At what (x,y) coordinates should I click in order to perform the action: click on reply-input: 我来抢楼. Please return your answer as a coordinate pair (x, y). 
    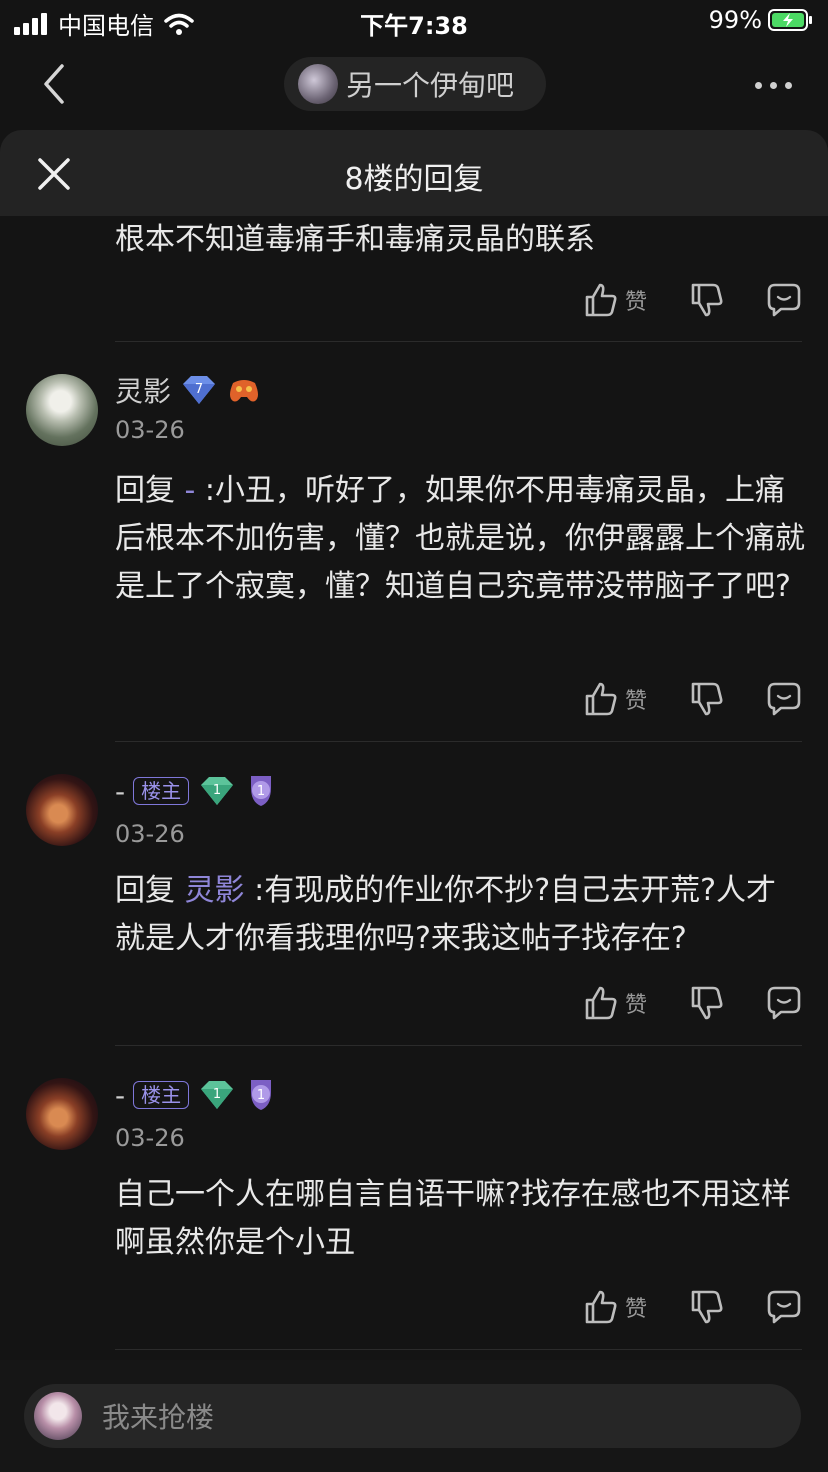
    Looking at the image, I should click on (412, 1416).